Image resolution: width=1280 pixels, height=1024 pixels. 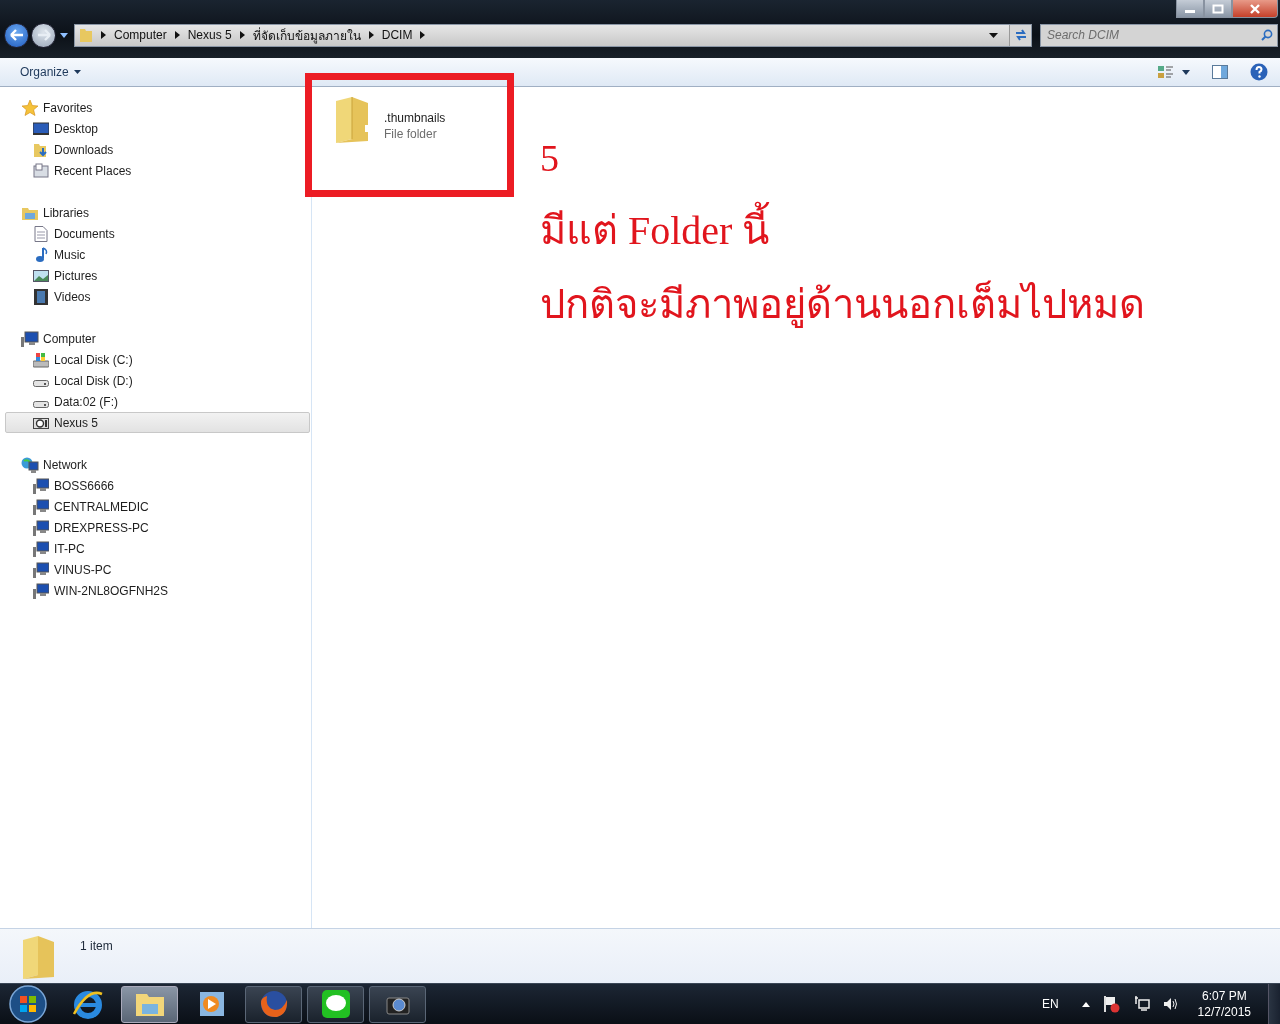 I want to click on nav-item: Music, so click(x=157, y=254).